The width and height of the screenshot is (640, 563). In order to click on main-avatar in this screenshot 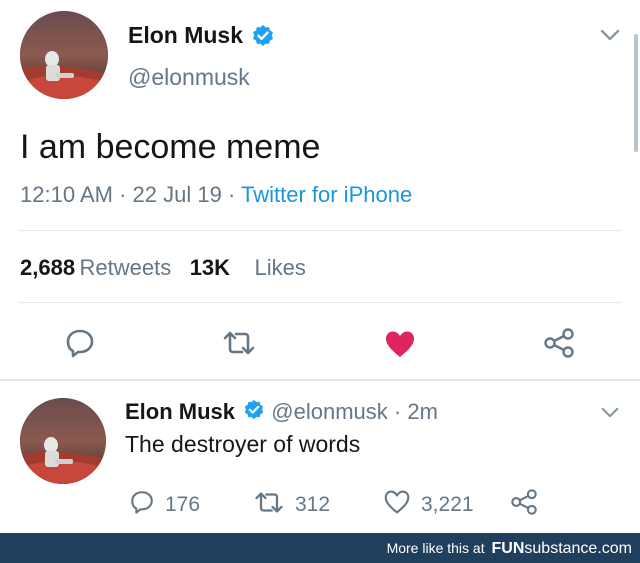, I will do `click(64, 55)`.